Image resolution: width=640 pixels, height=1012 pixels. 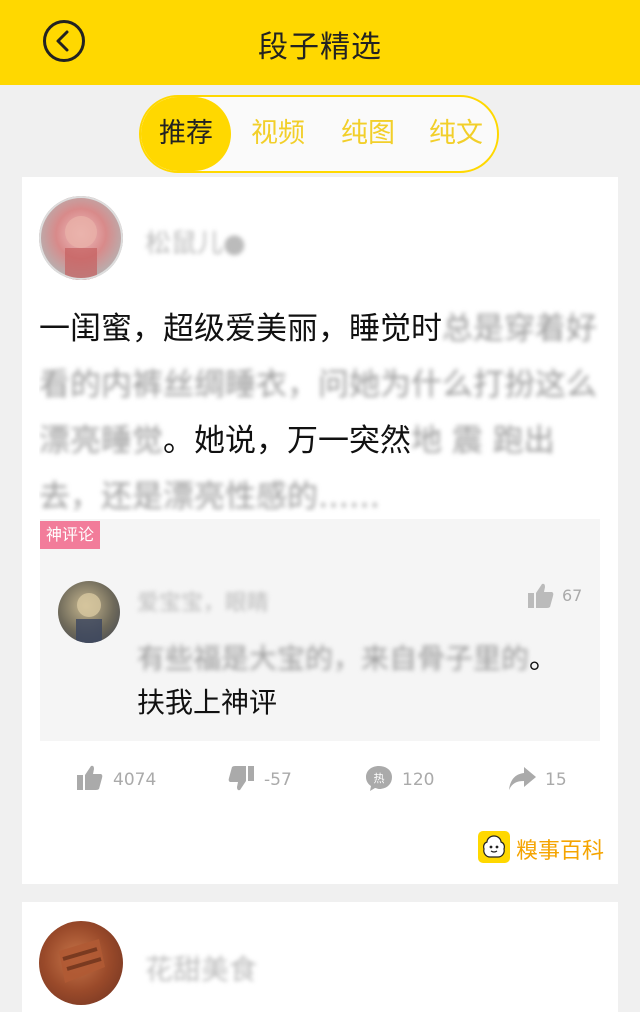 I want to click on page-title: 段子精选, so click(x=320, y=47).